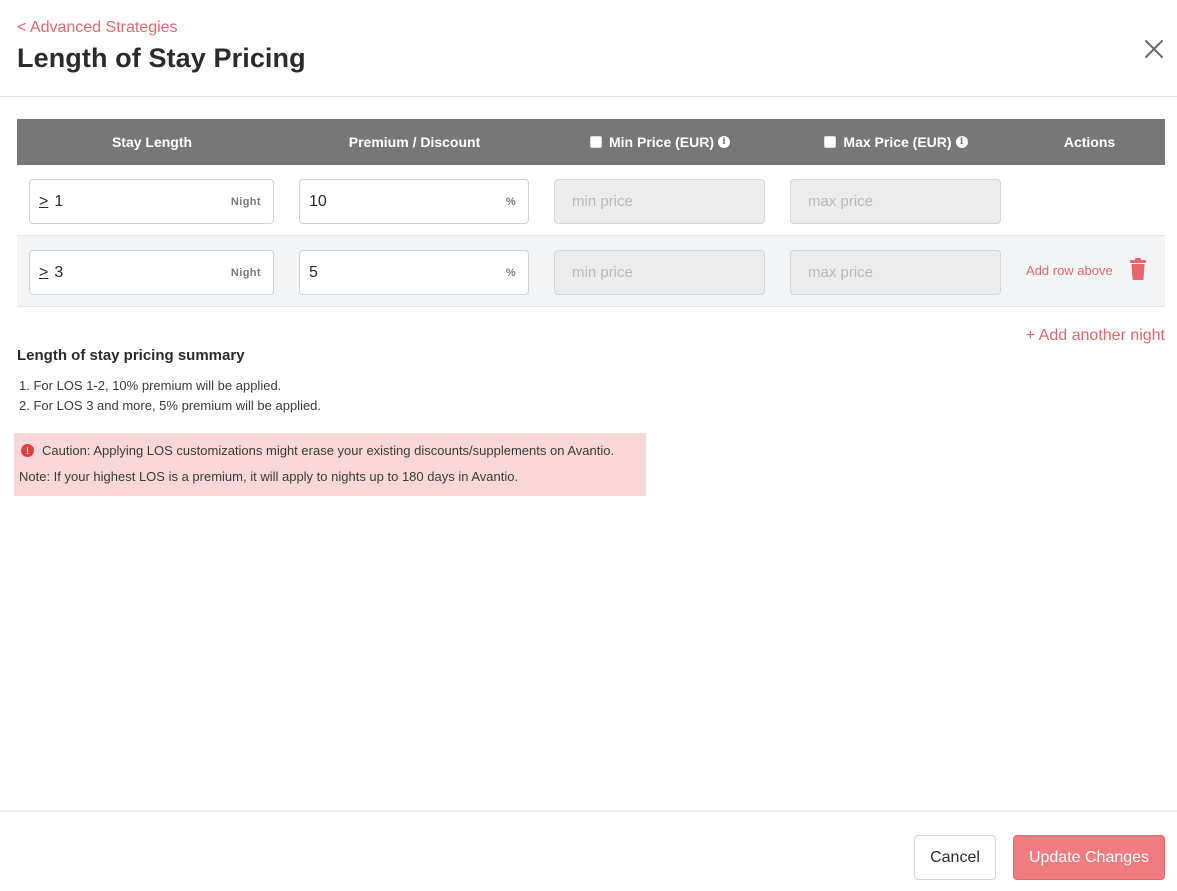  What do you see at coordinates (414, 142) in the screenshot?
I see `col-premium-discount: Premium / Discount` at bounding box center [414, 142].